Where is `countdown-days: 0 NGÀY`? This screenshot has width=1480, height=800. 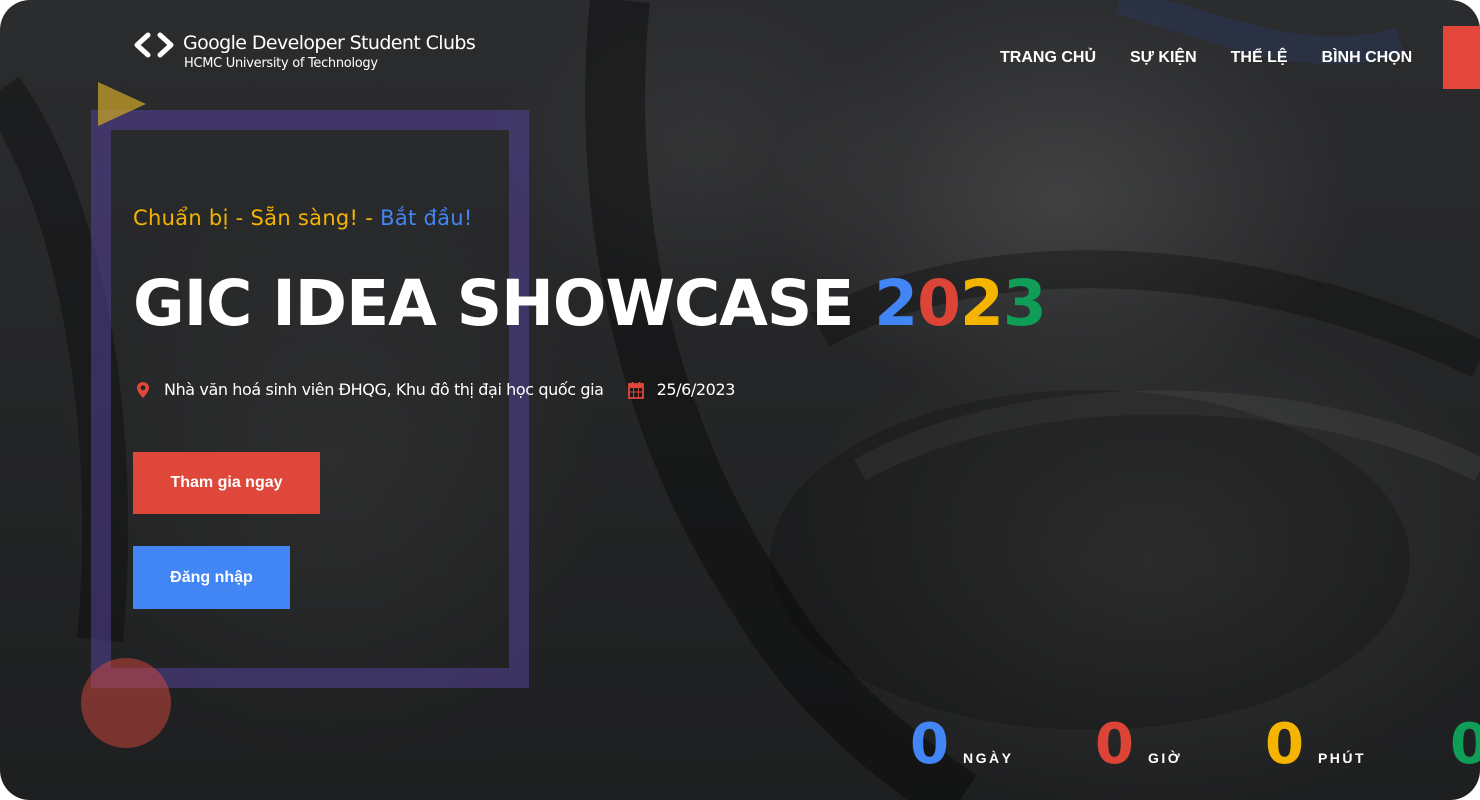 countdown-days: 0 NGÀY is located at coordinates (961, 745).